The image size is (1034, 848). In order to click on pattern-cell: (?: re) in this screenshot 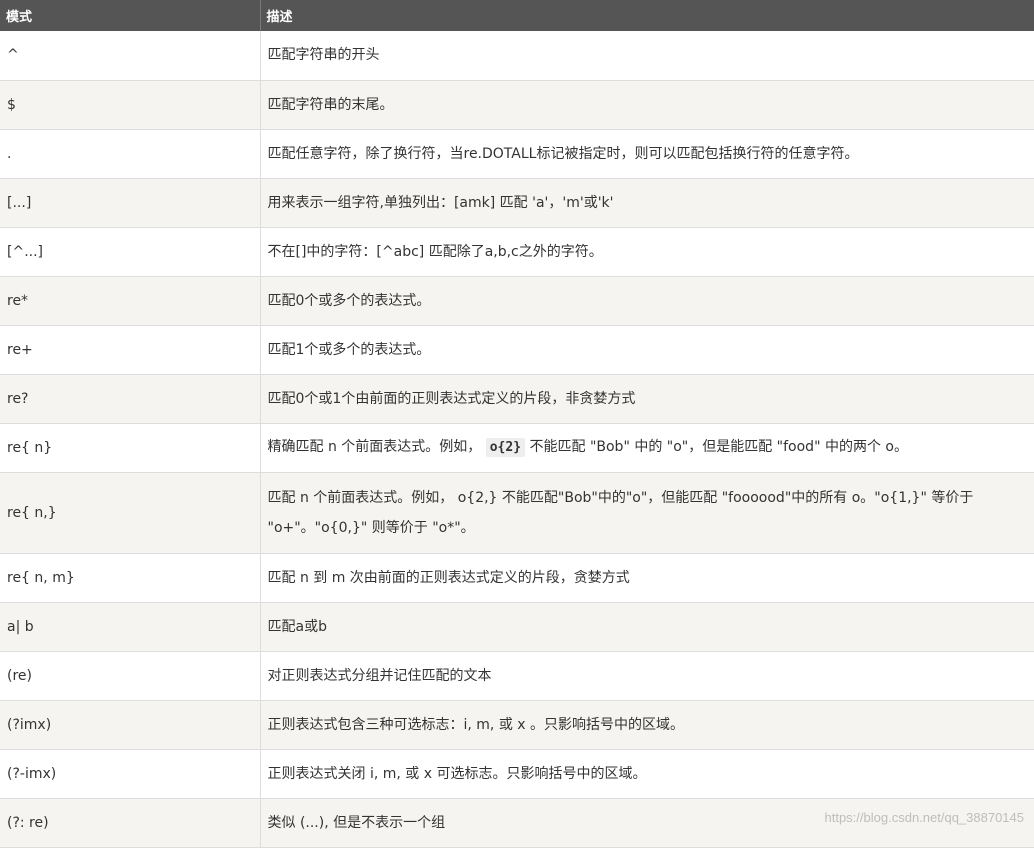, I will do `click(130, 823)`.